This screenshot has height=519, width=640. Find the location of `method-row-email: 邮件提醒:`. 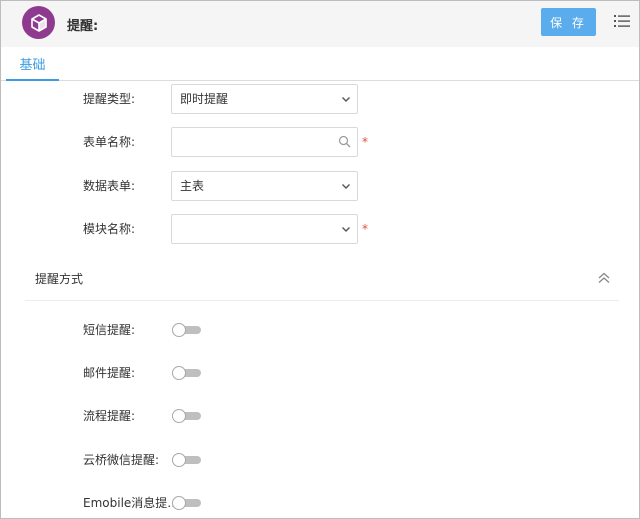

method-row-email: 邮件提醒: is located at coordinates (320, 373).